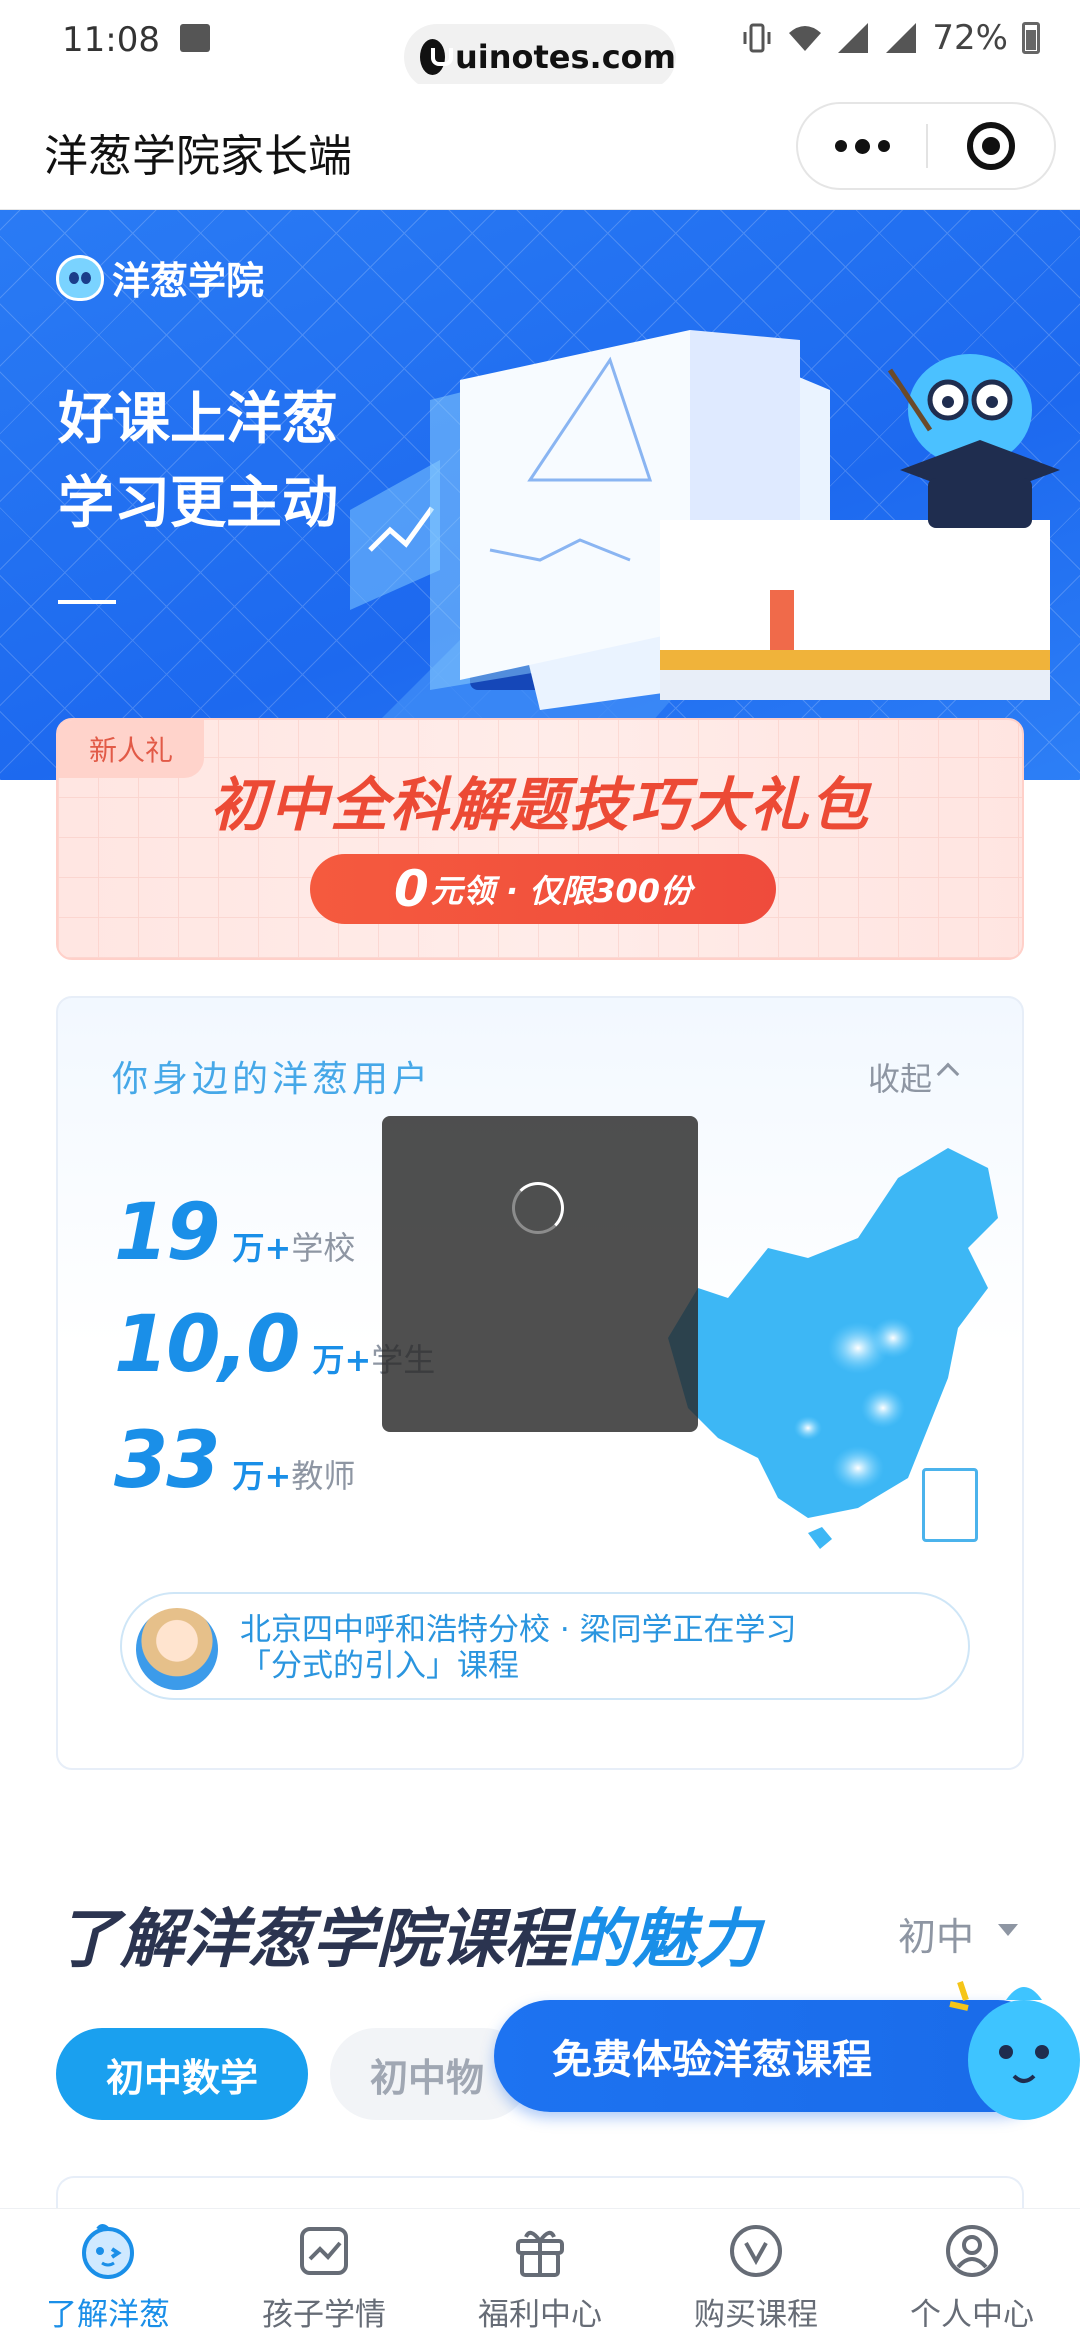  I want to click on onion-logo-icon, so click(80, 277).